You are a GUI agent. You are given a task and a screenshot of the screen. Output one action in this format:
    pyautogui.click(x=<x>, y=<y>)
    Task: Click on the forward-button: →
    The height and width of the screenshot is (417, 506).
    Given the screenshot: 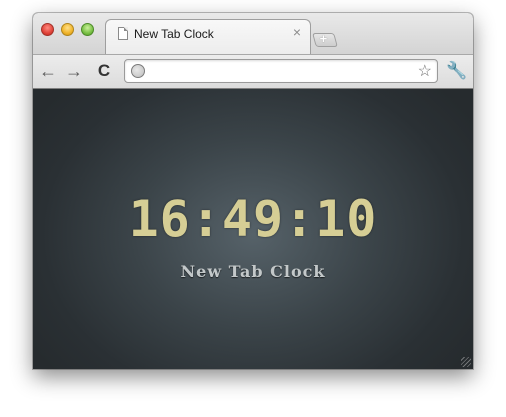 What is the action you would take?
    pyautogui.click(x=74, y=71)
    